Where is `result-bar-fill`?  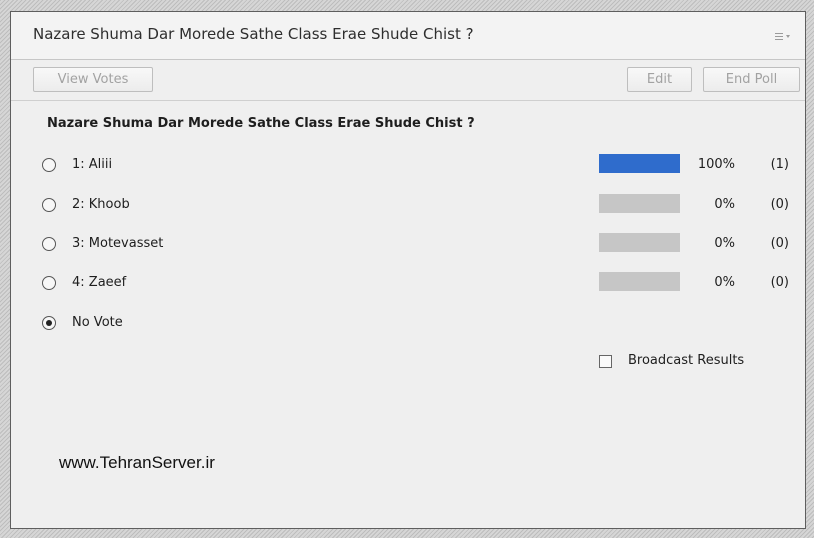
result-bar-fill is located at coordinates (639, 163).